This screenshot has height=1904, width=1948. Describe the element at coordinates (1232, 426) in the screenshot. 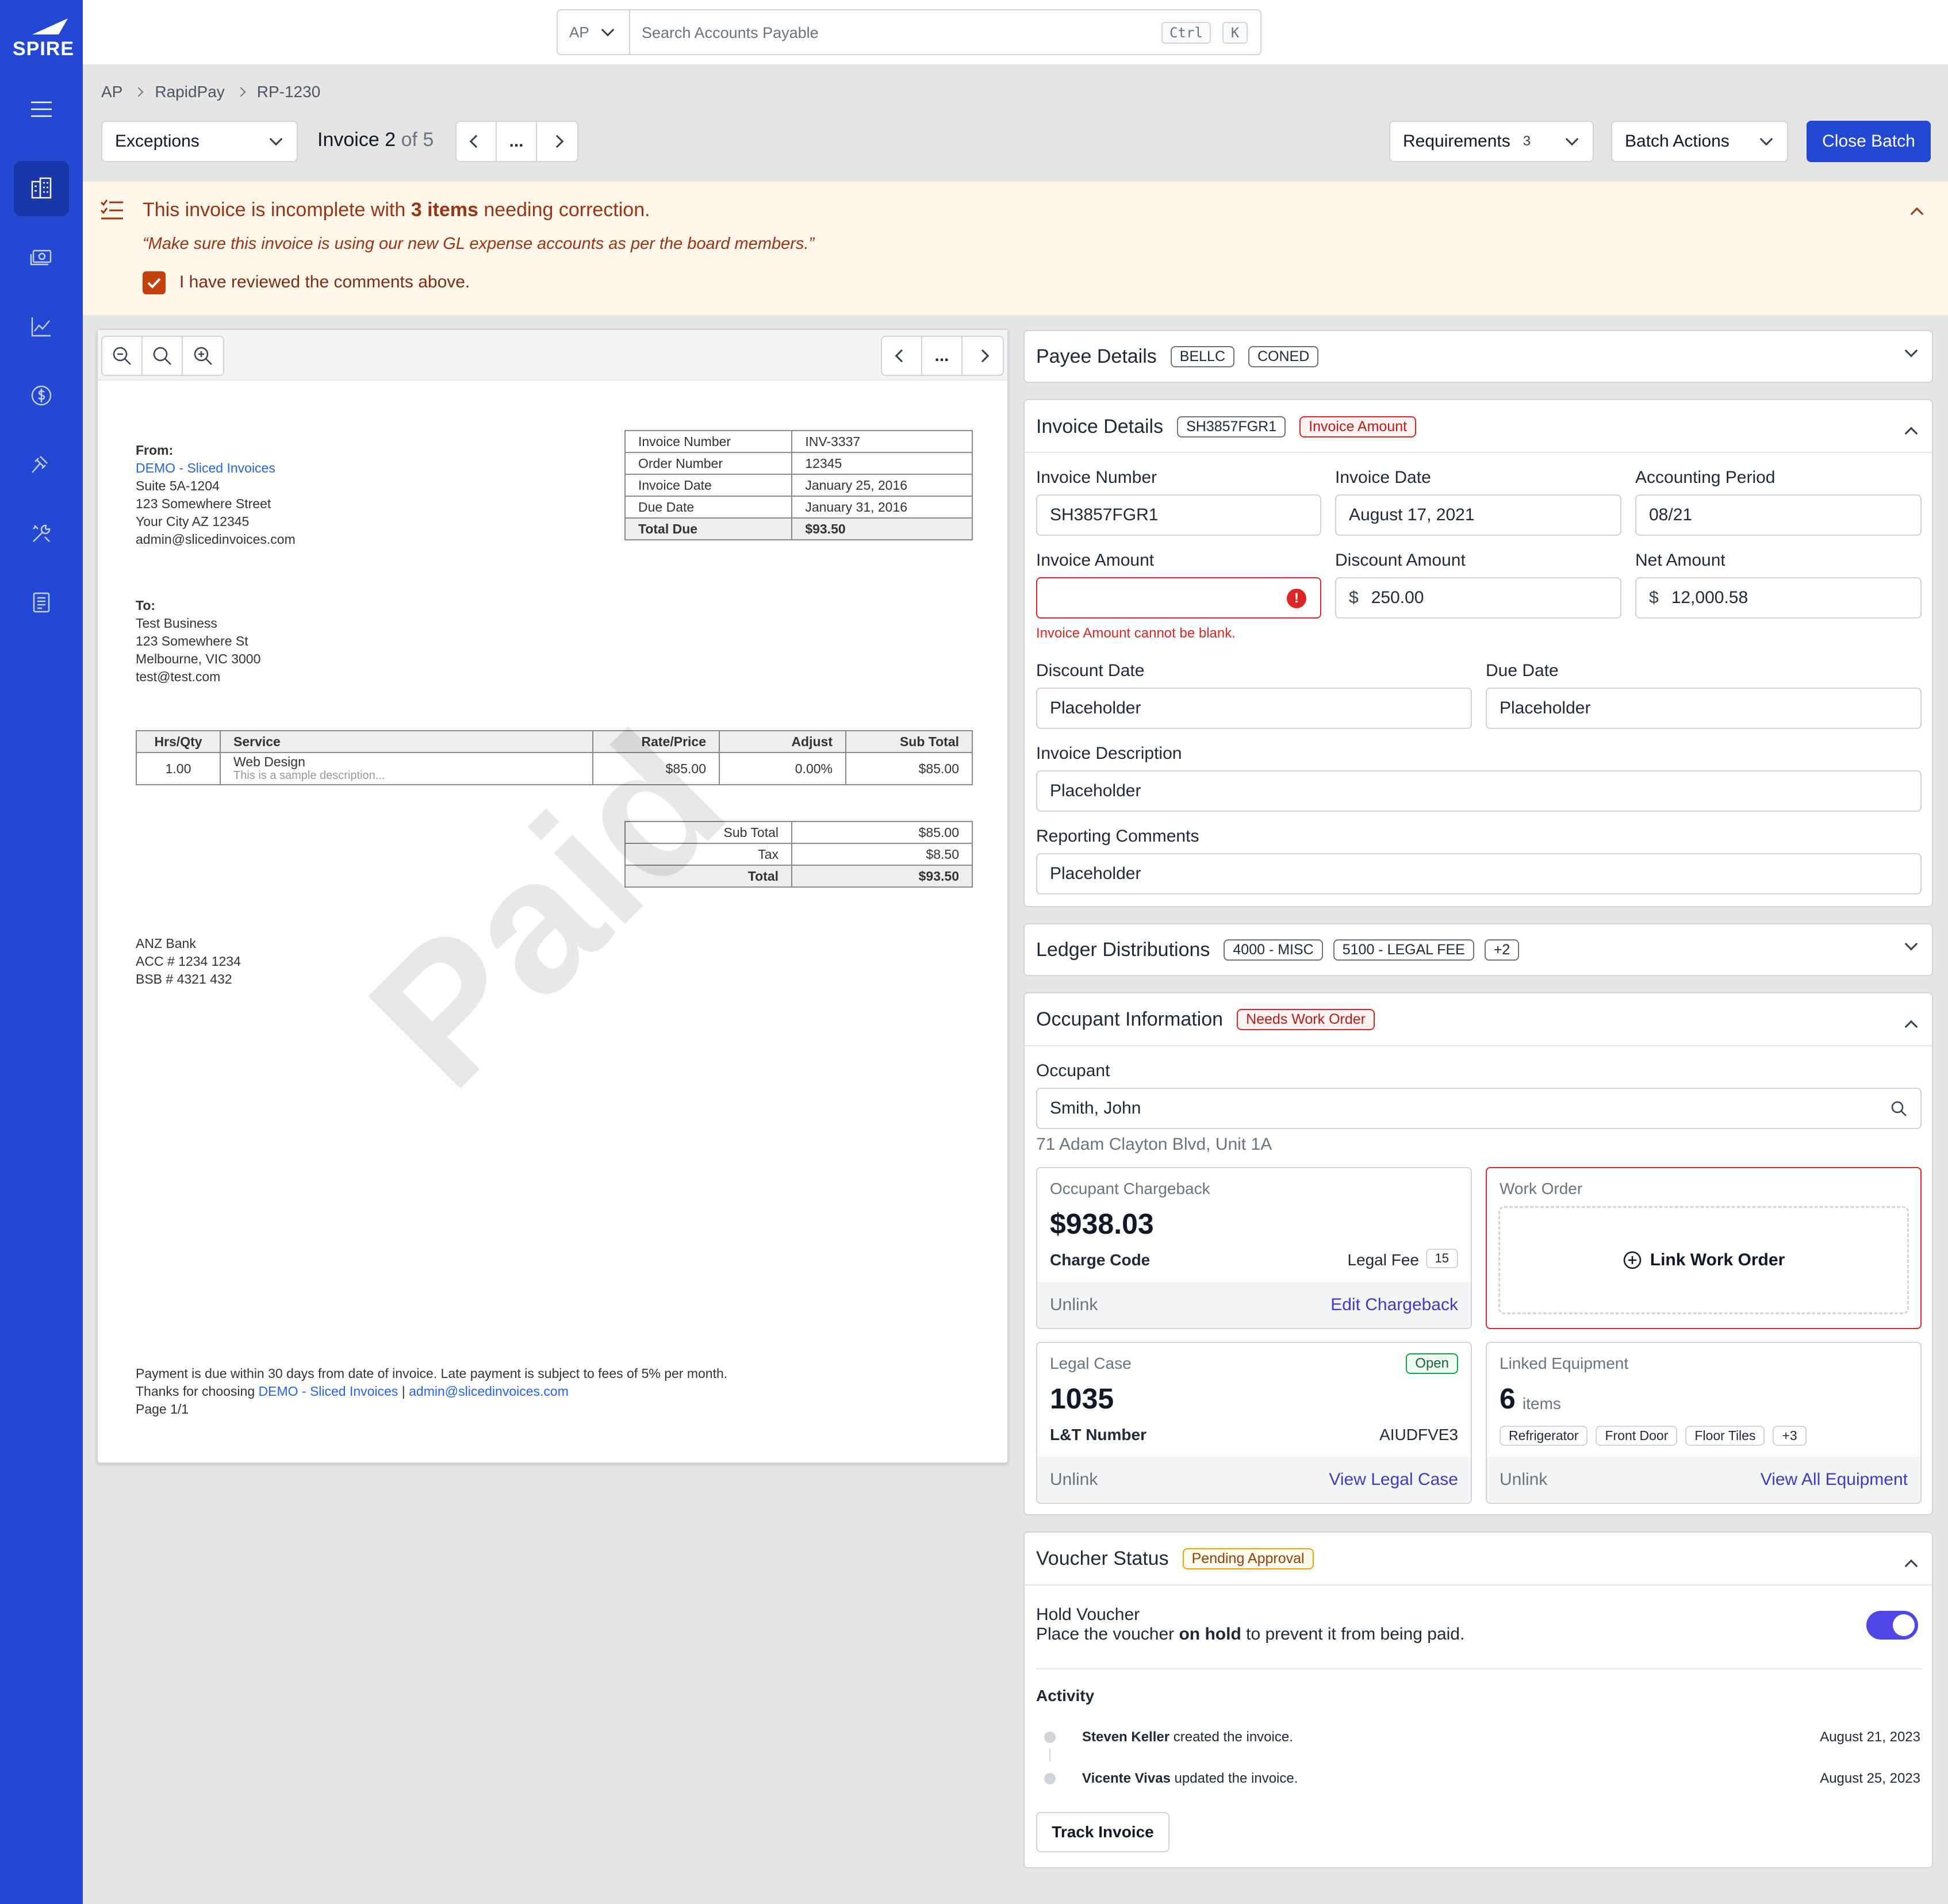

I see `invoice-number-tag: SH3857FGR1` at that location.